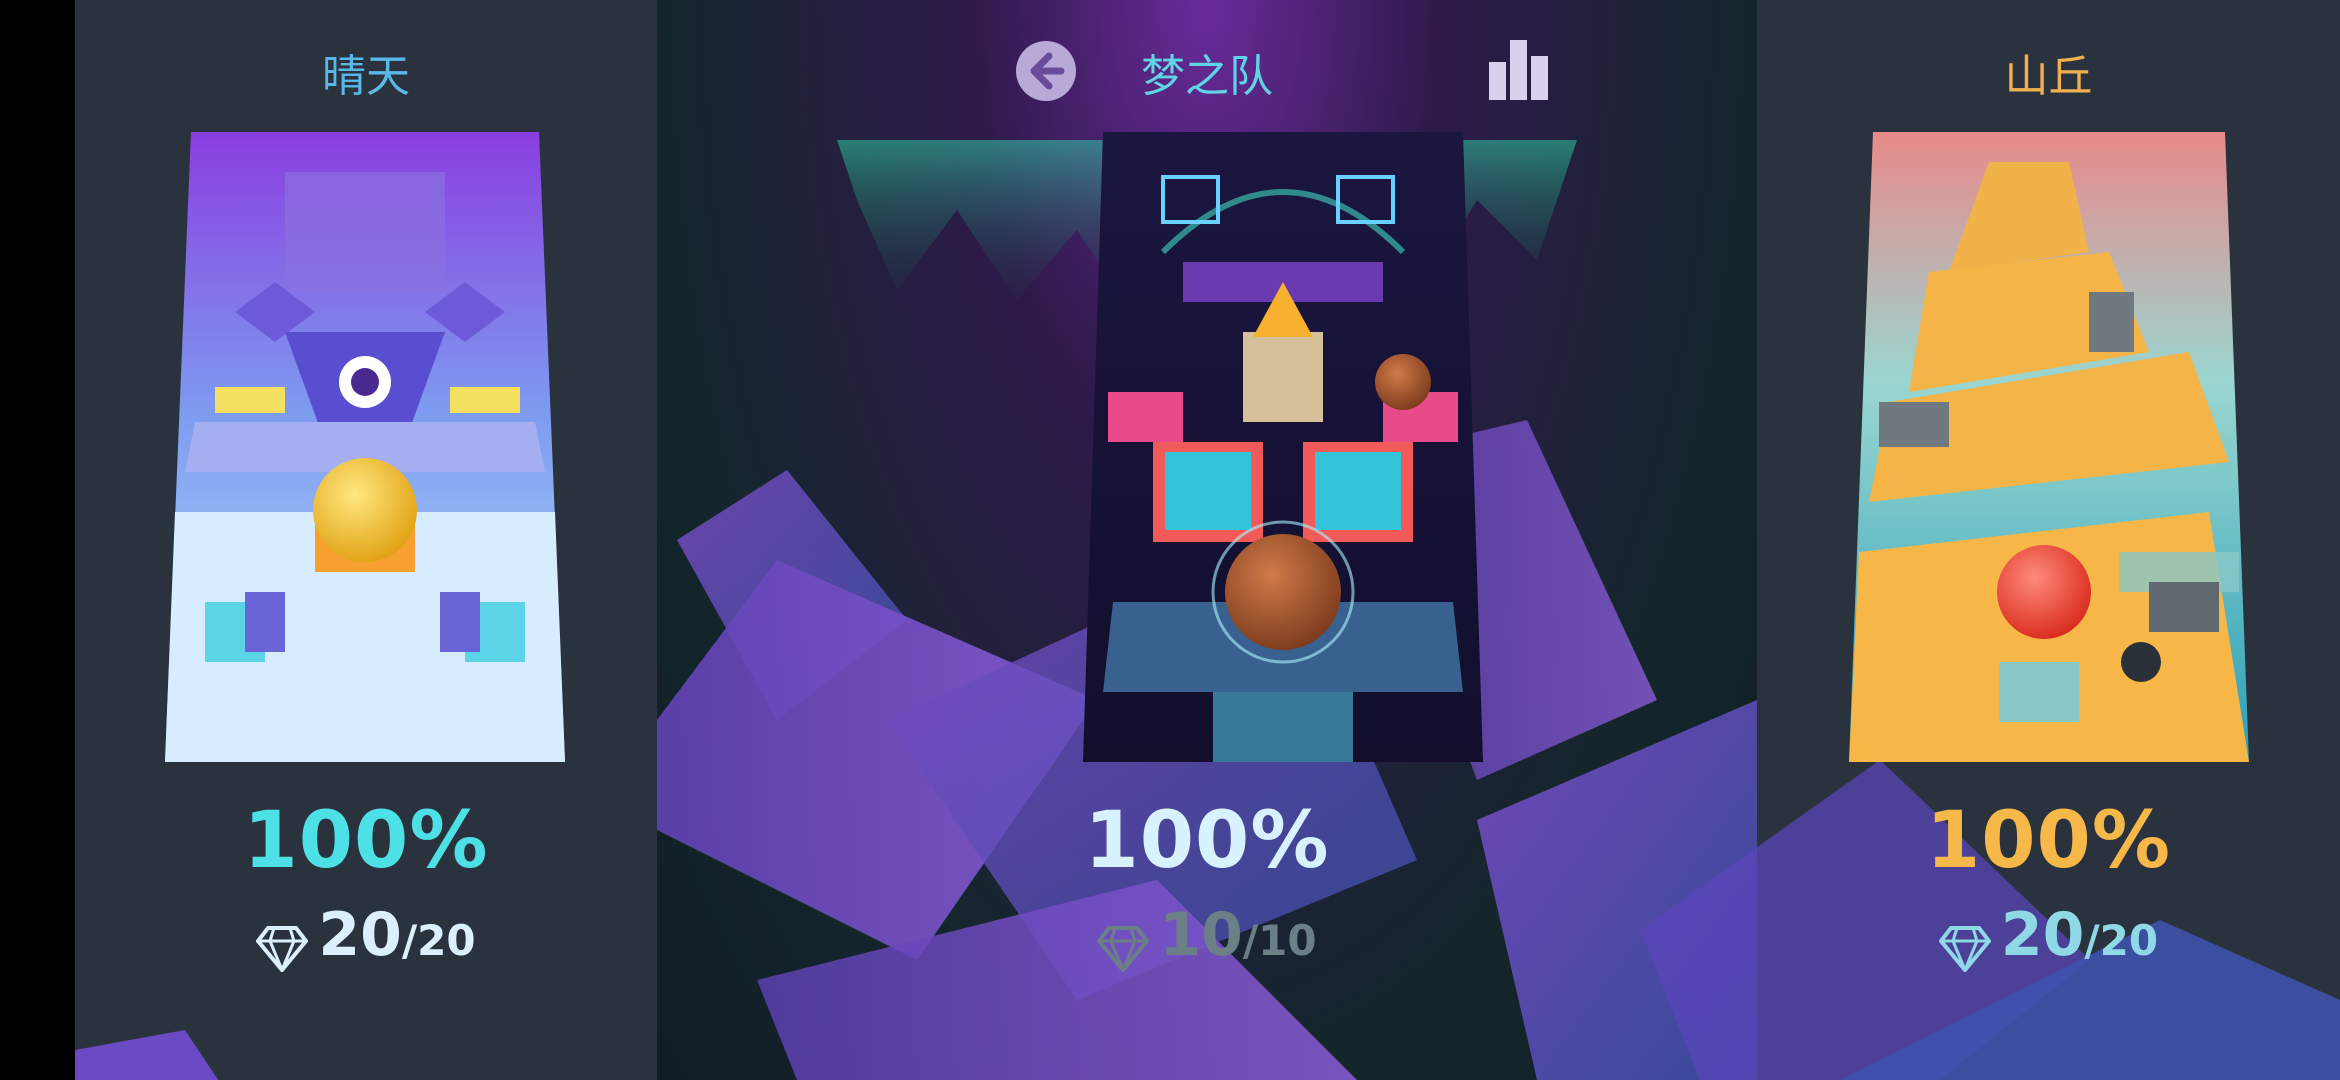 The height and width of the screenshot is (1080, 2340). I want to click on gems-counter: 10/10, so click(1207, 938).